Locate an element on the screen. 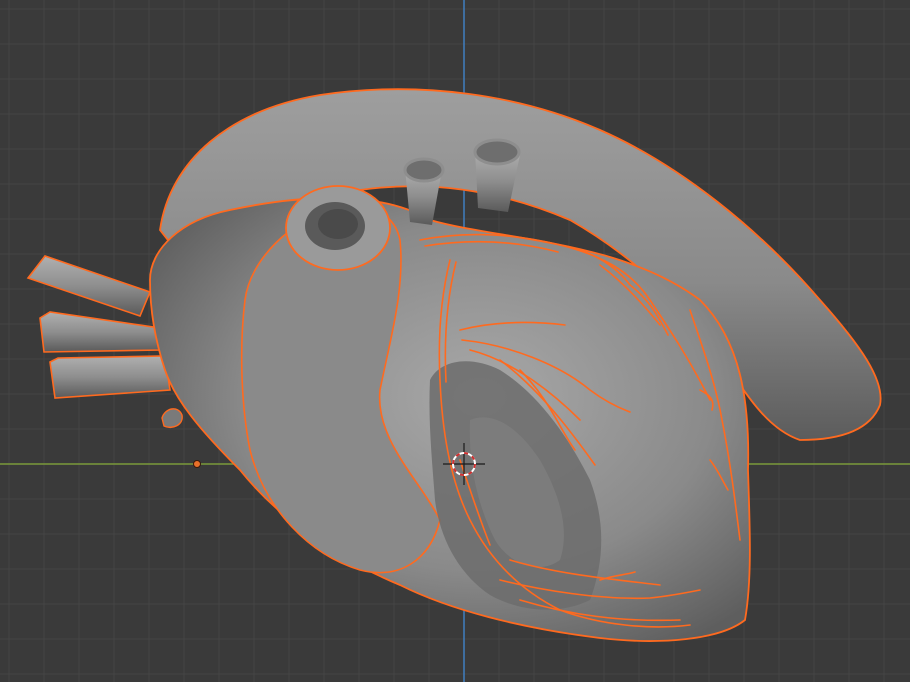  atrial-appendage-nub is located at coordinates (172, 418).